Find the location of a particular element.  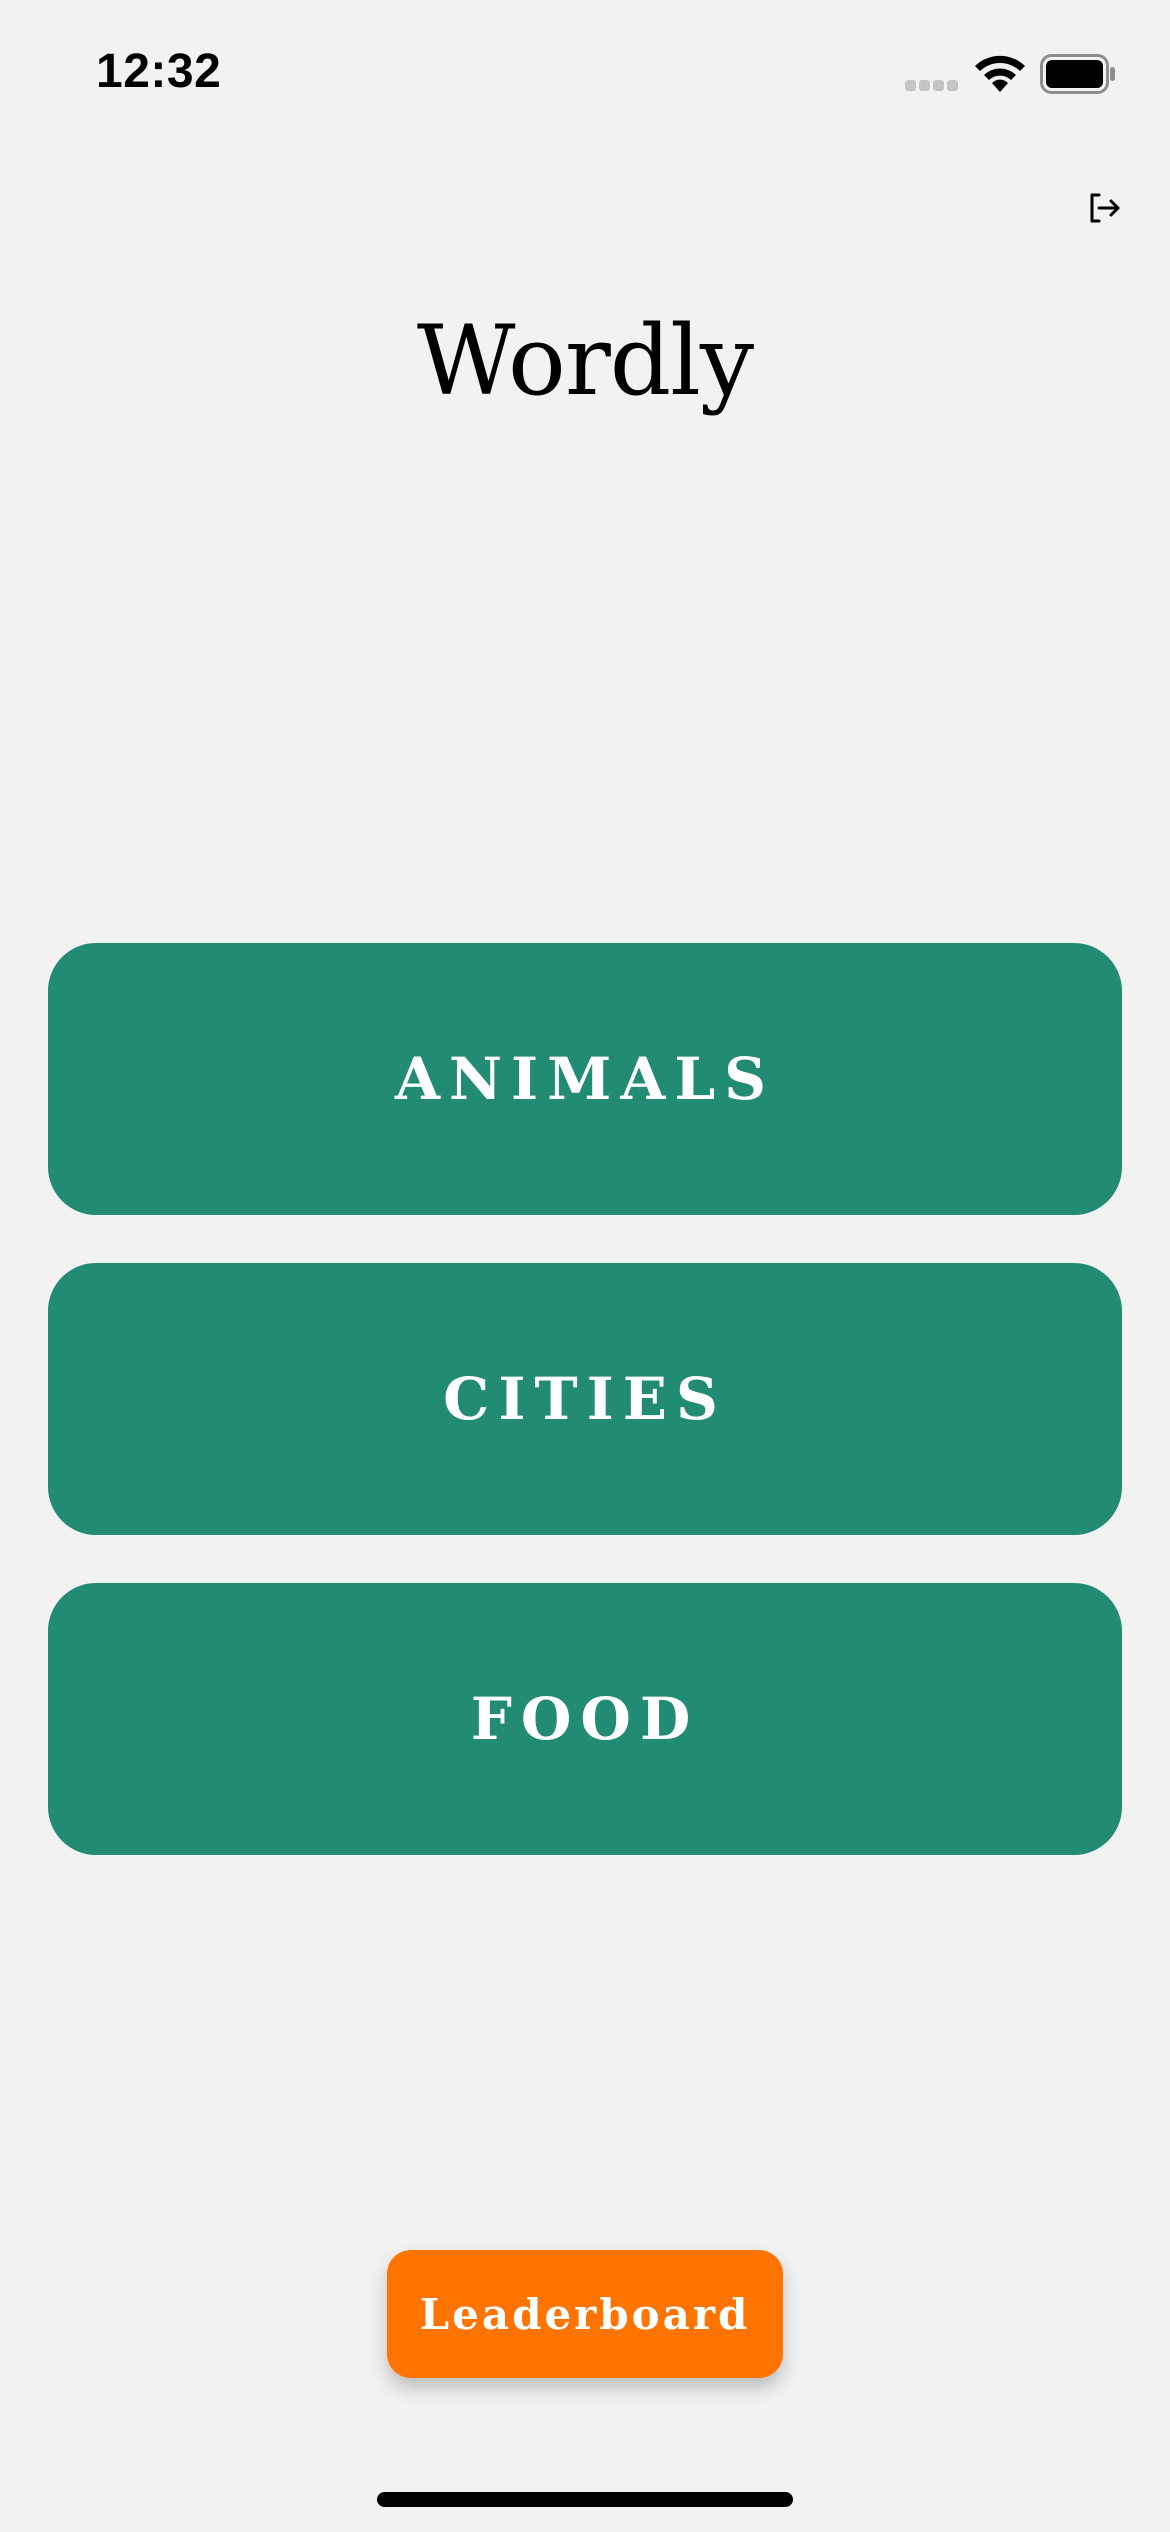

cellular-signal-icon is located at coordinates (932, 86).